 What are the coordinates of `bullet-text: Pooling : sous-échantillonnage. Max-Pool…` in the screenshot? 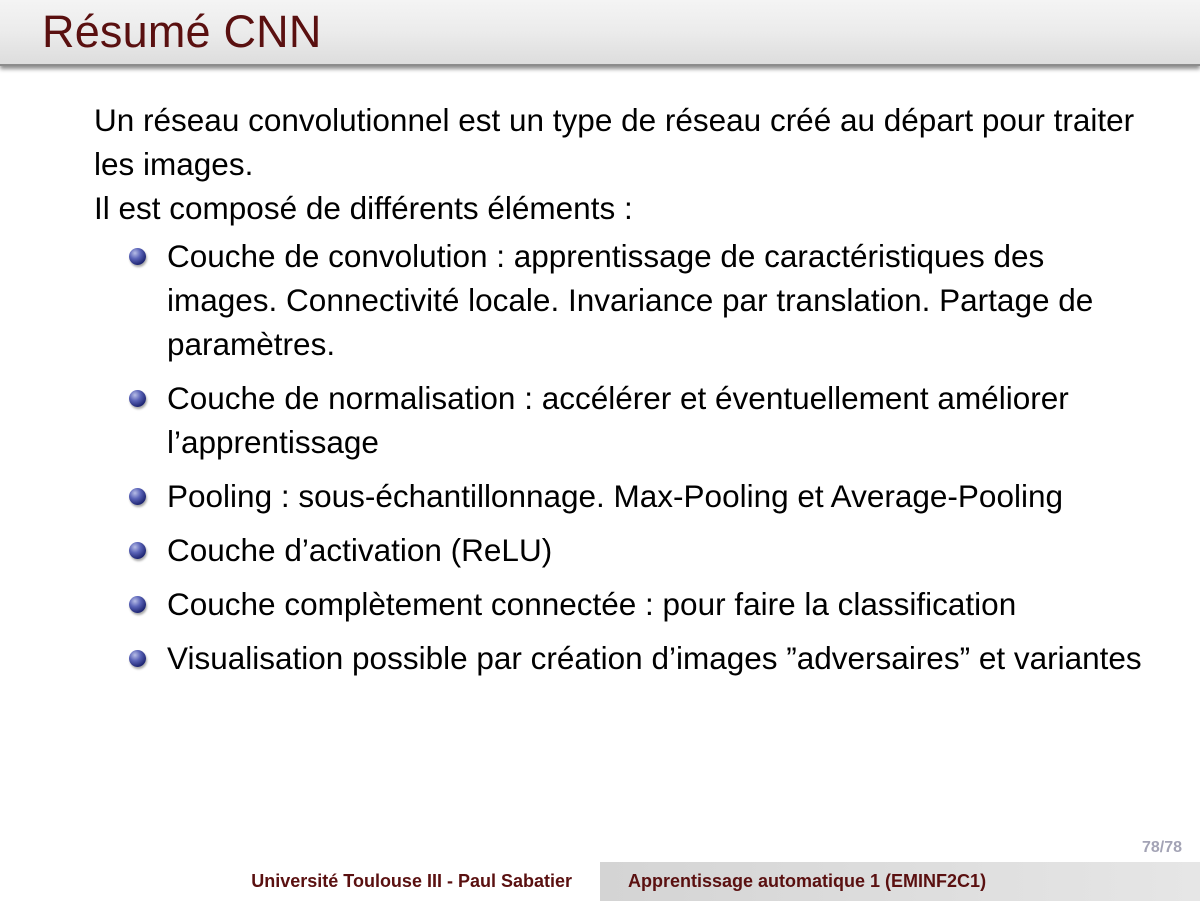 It's located at (615, 496).